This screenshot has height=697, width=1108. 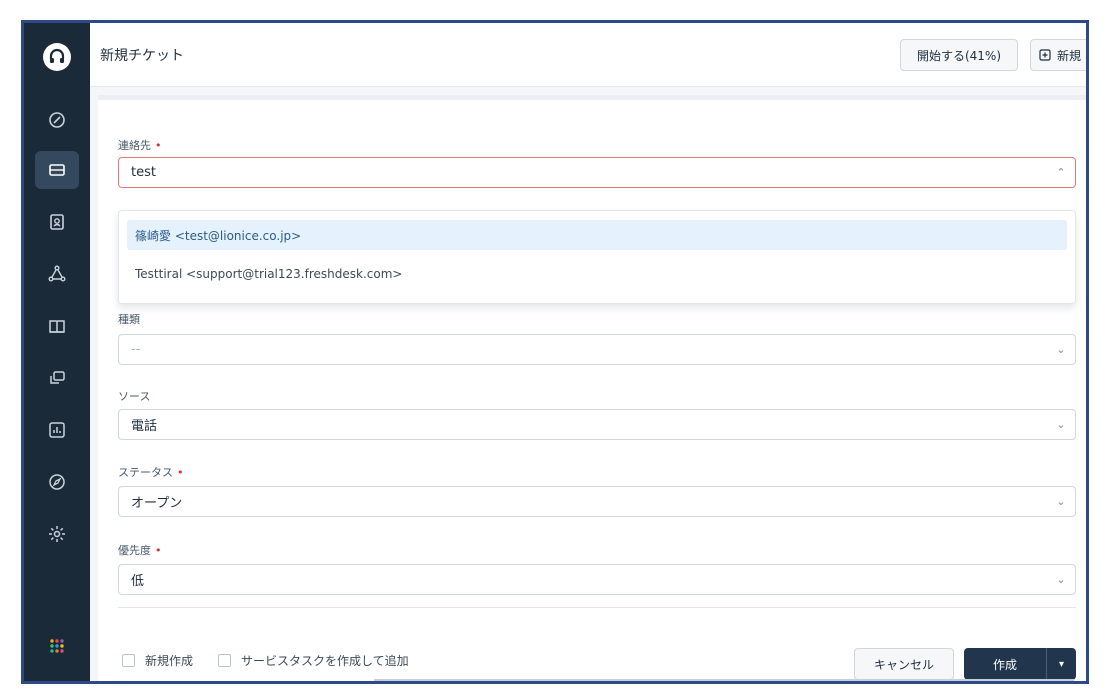 I want to click on page-title: 新規チケット, so click(x=142, y=56).